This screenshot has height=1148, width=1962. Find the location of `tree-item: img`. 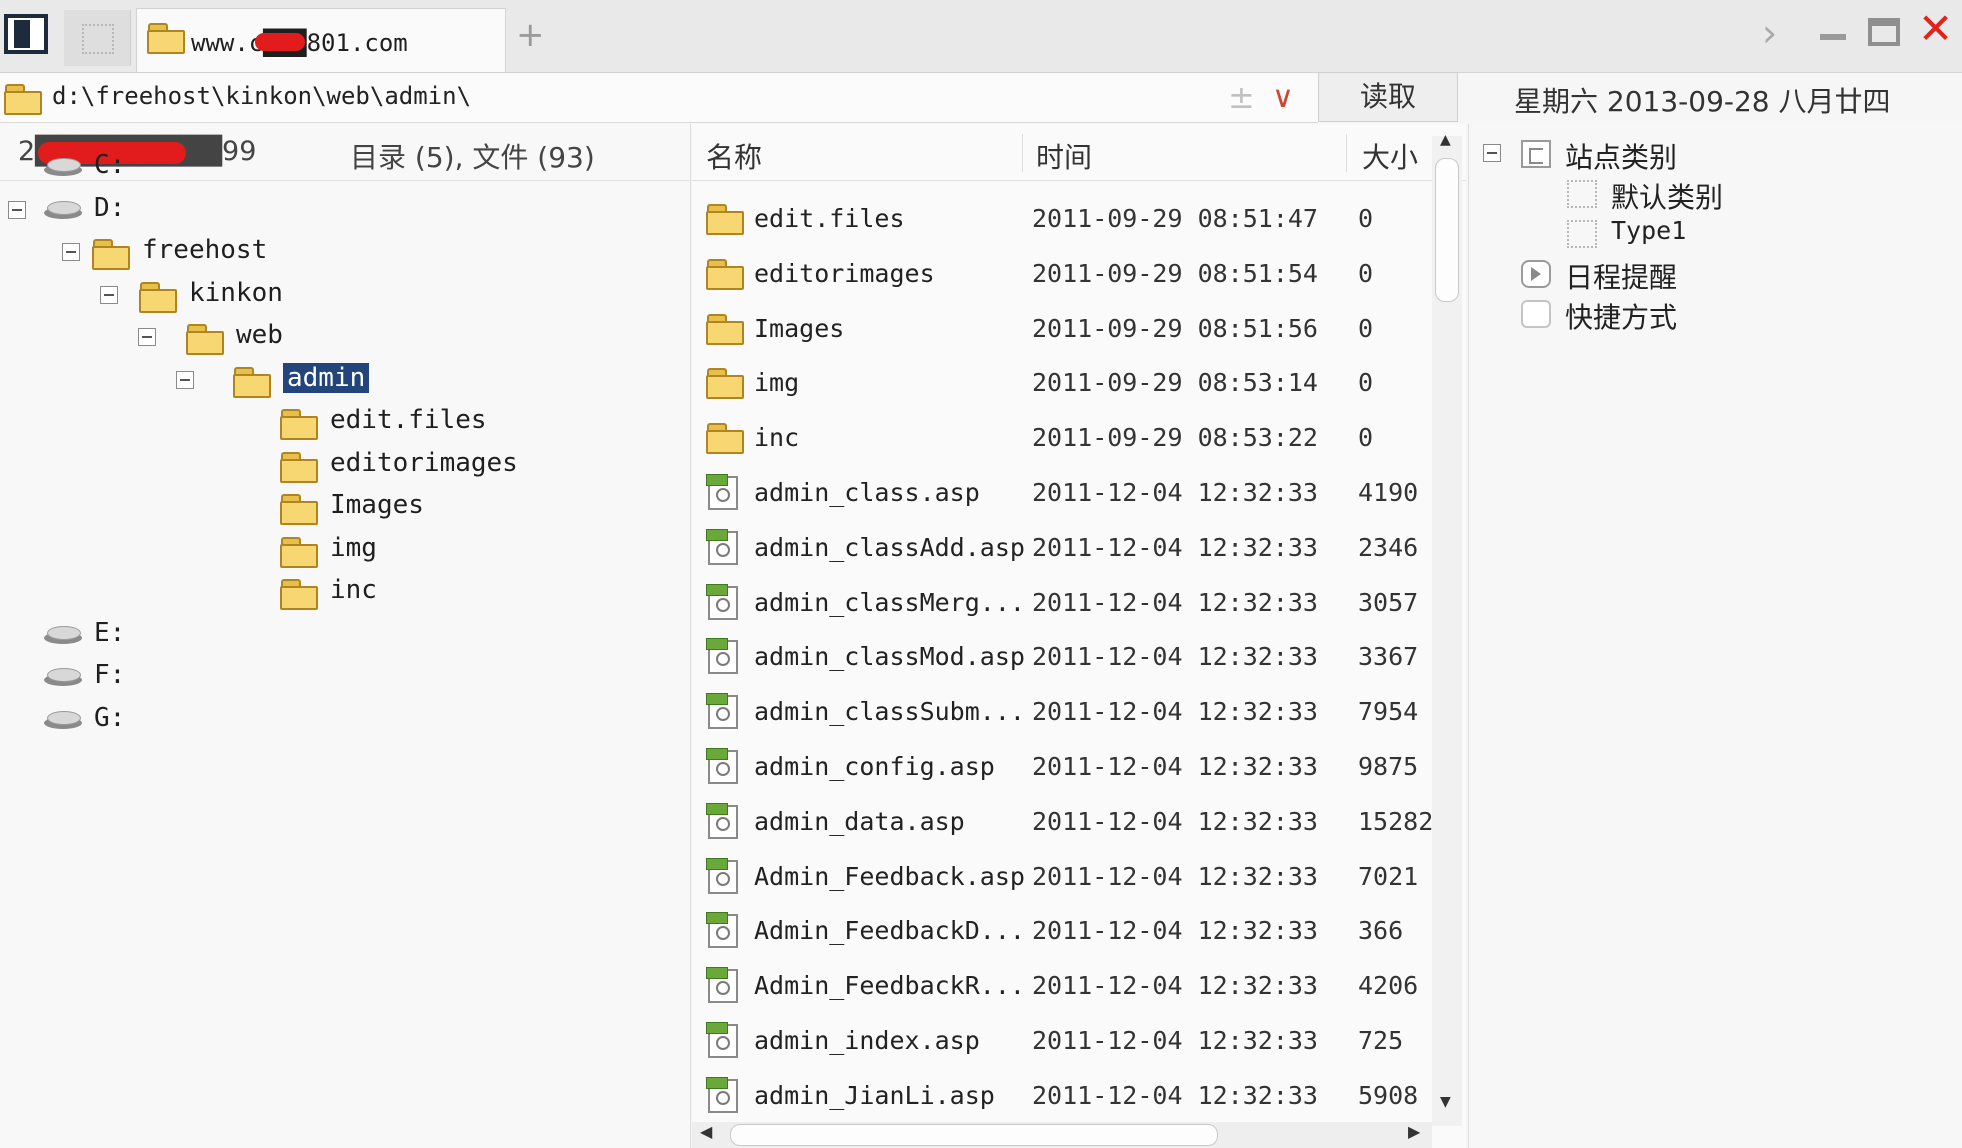

tree-item: img is located at coordinates (340, 551).